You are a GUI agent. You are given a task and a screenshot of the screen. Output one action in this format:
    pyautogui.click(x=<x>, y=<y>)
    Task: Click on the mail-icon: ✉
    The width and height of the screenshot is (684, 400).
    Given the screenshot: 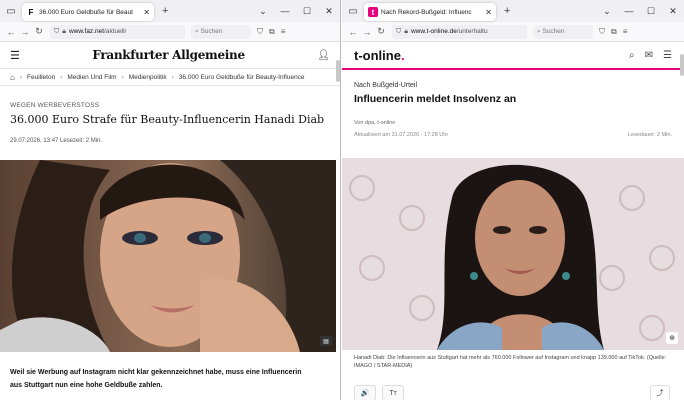 What is the action you would take?
    pyautogui.click(x=649, y=55)
    